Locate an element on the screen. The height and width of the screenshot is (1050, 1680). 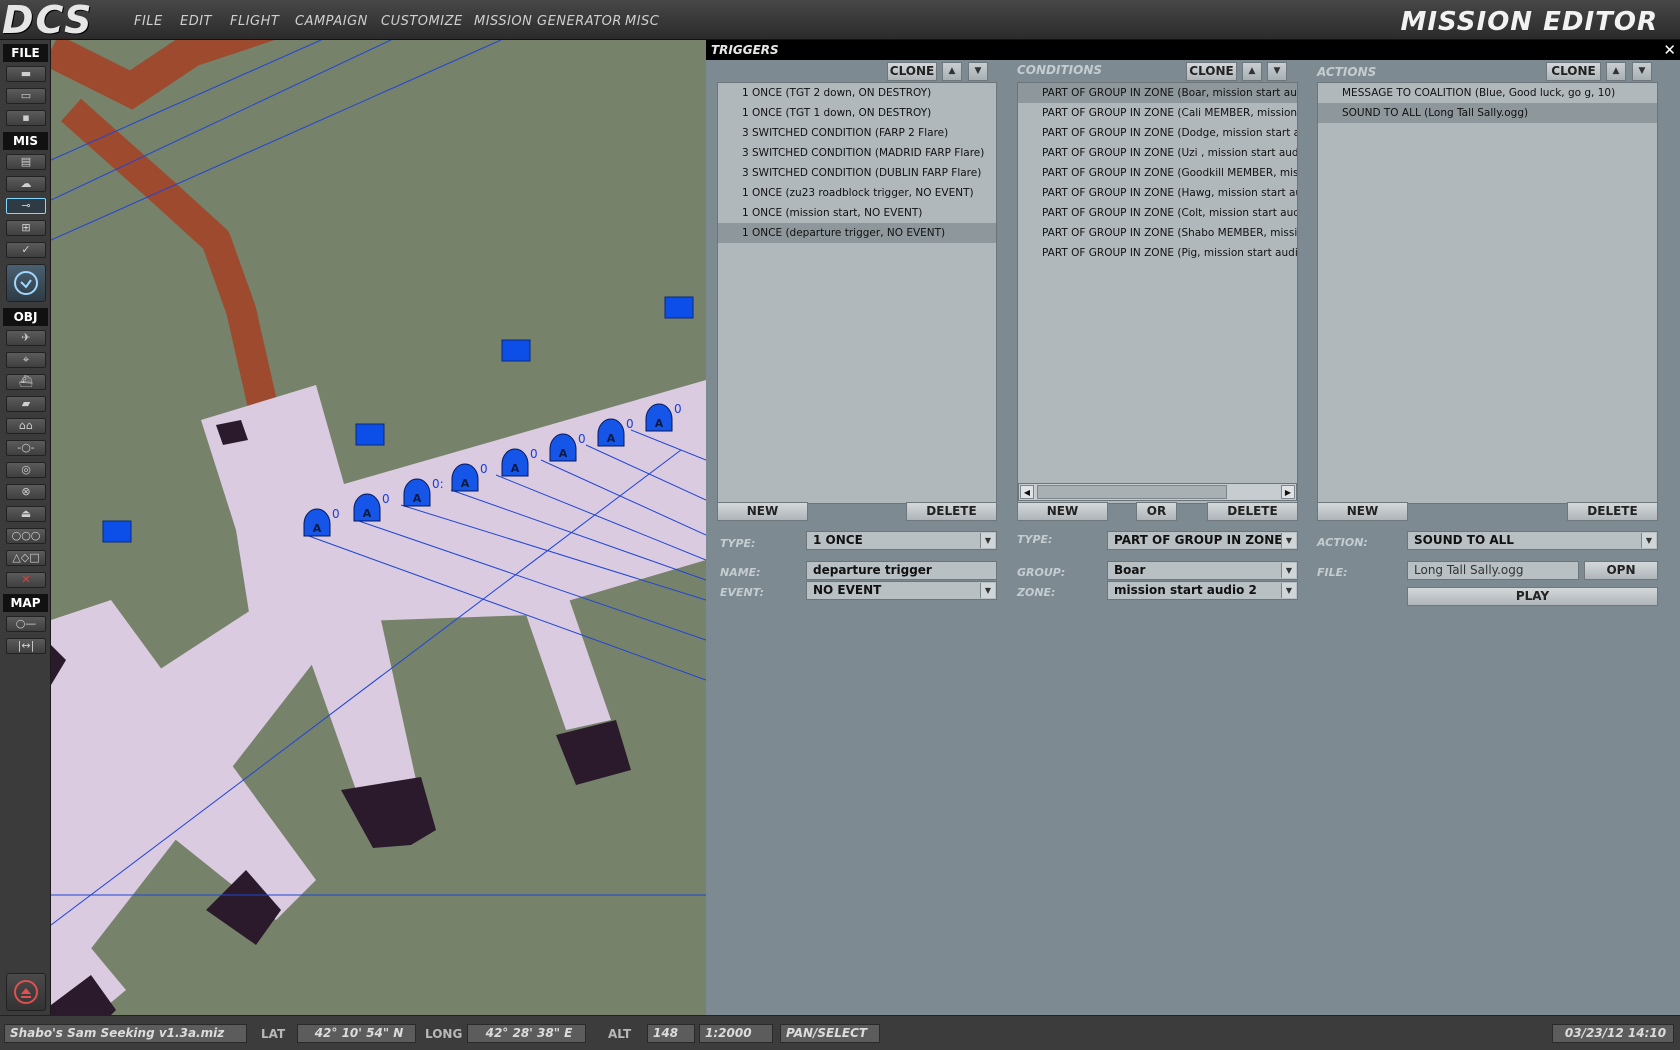
add-farp-button: ⏏ is located at coordinates (26, 514).